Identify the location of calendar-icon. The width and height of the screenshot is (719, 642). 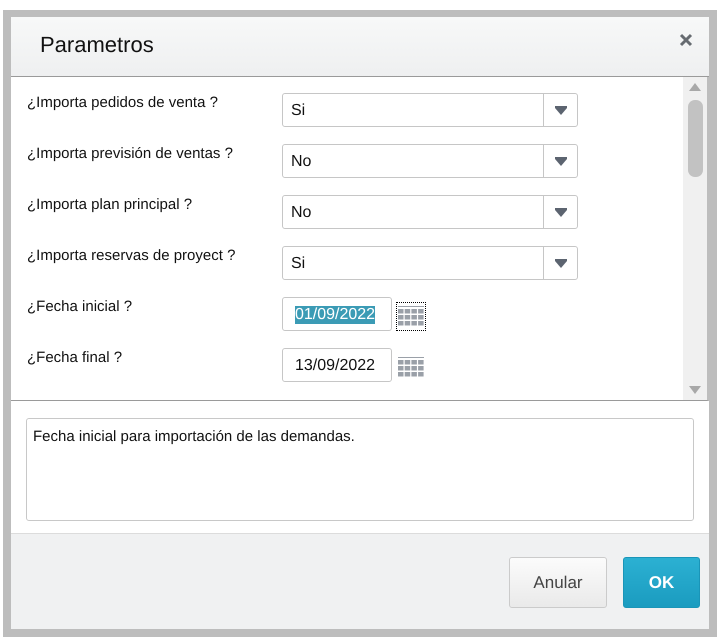
(411, 316).